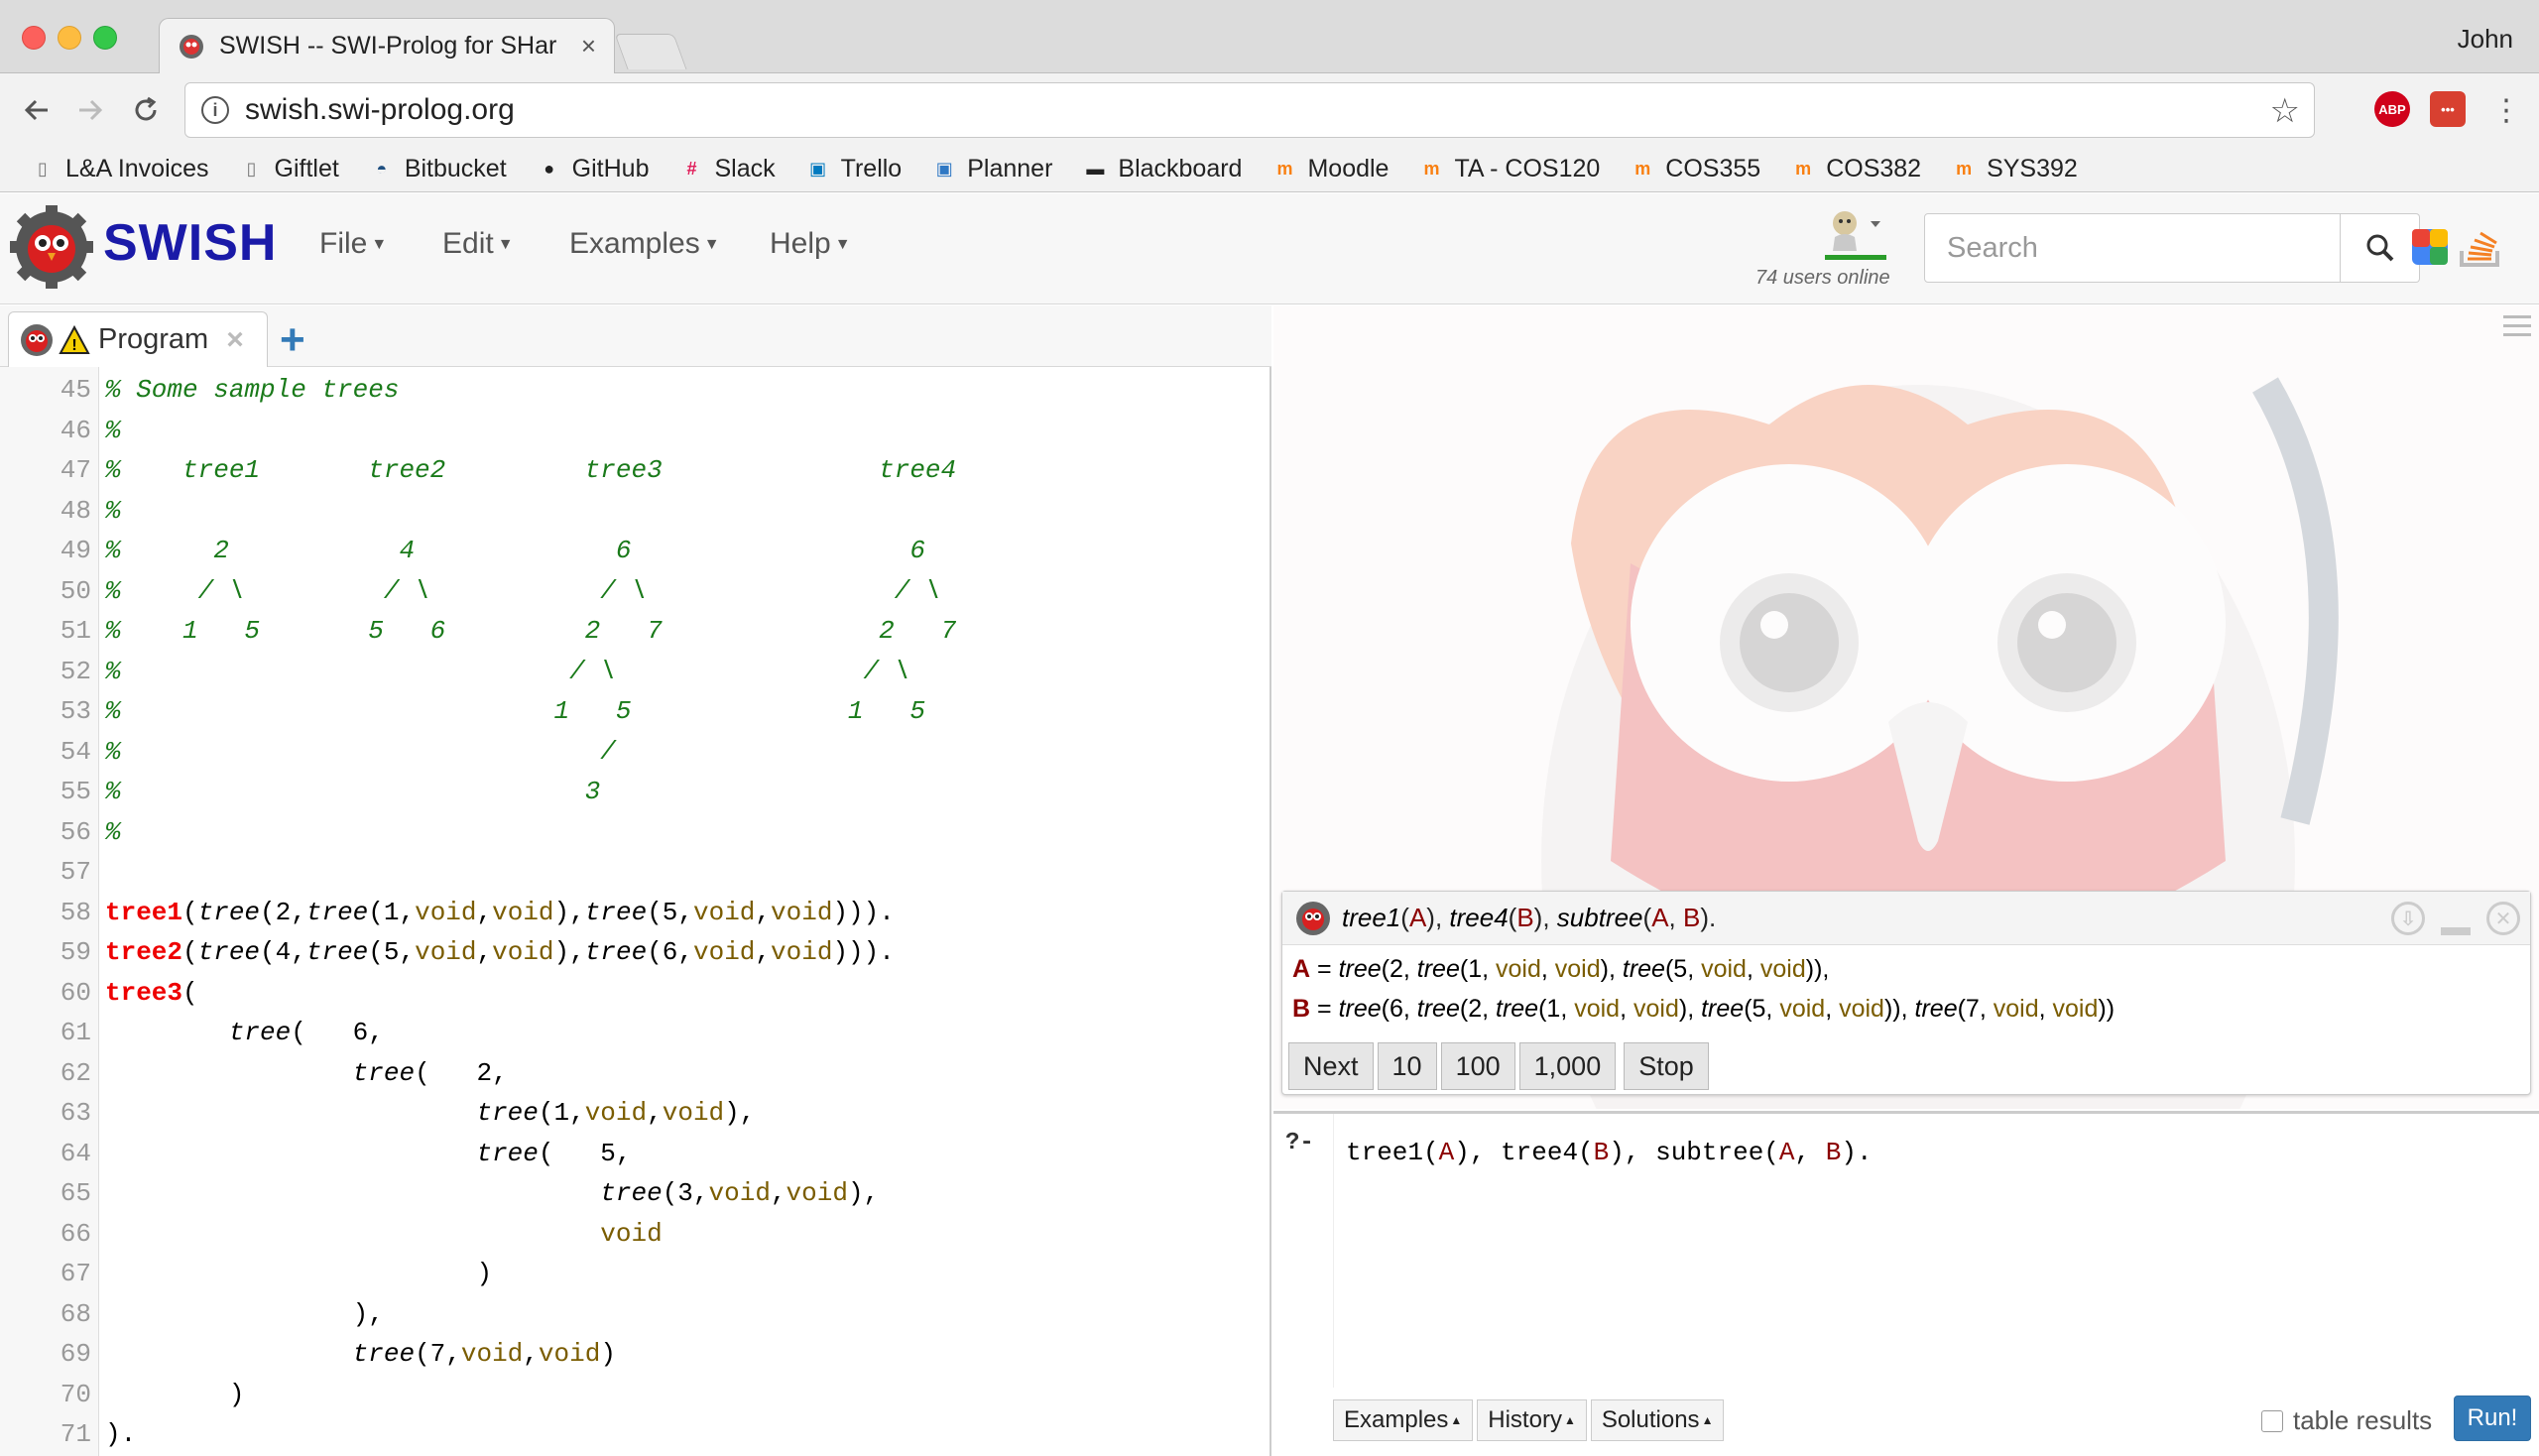 The height and width of the screenshot is (1456, 2539). What do you see at coordinates (105, 38) in the screenshot?
I see `window-maximize-button` at bounding box center [105, 38].